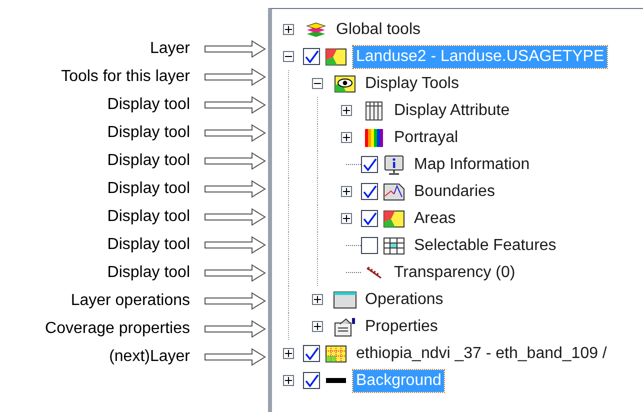  Describe the element at coordinates (435, 219) in the screenshot. I see `tree-item: Areas` at that location.